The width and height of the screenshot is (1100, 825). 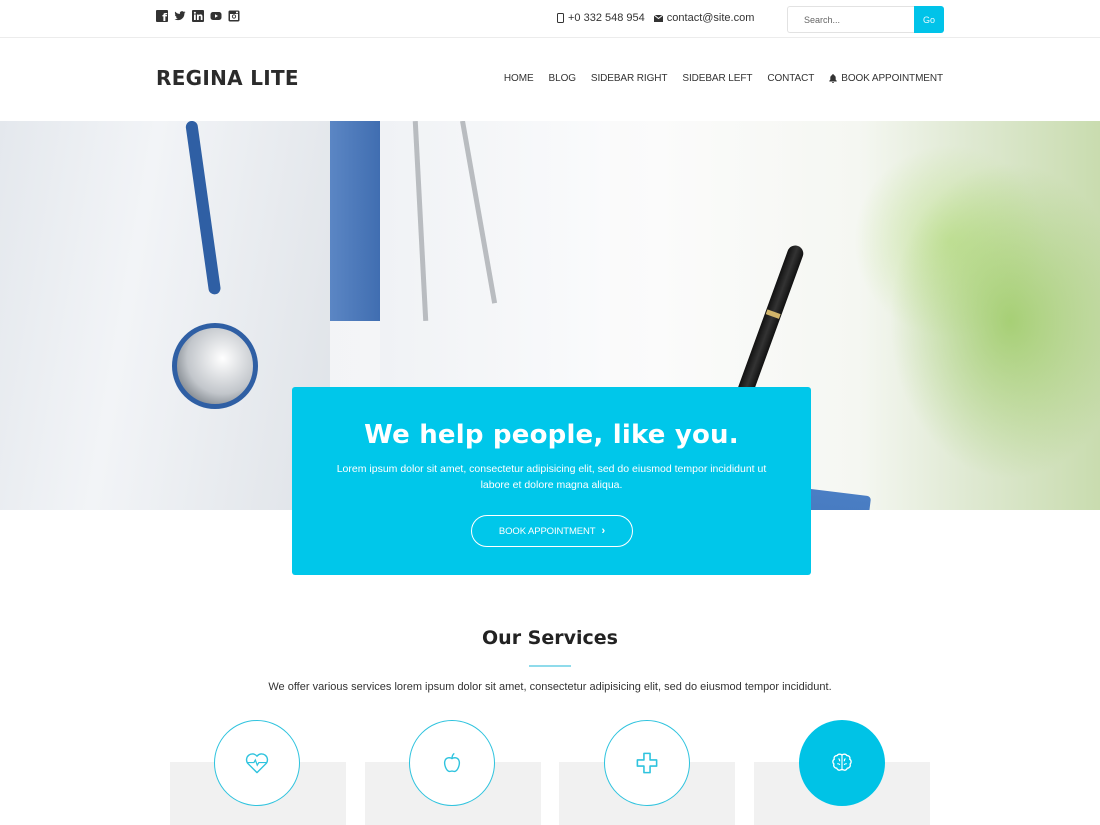 I want to click on services-title: Our Services, so click(x=550, y=638).